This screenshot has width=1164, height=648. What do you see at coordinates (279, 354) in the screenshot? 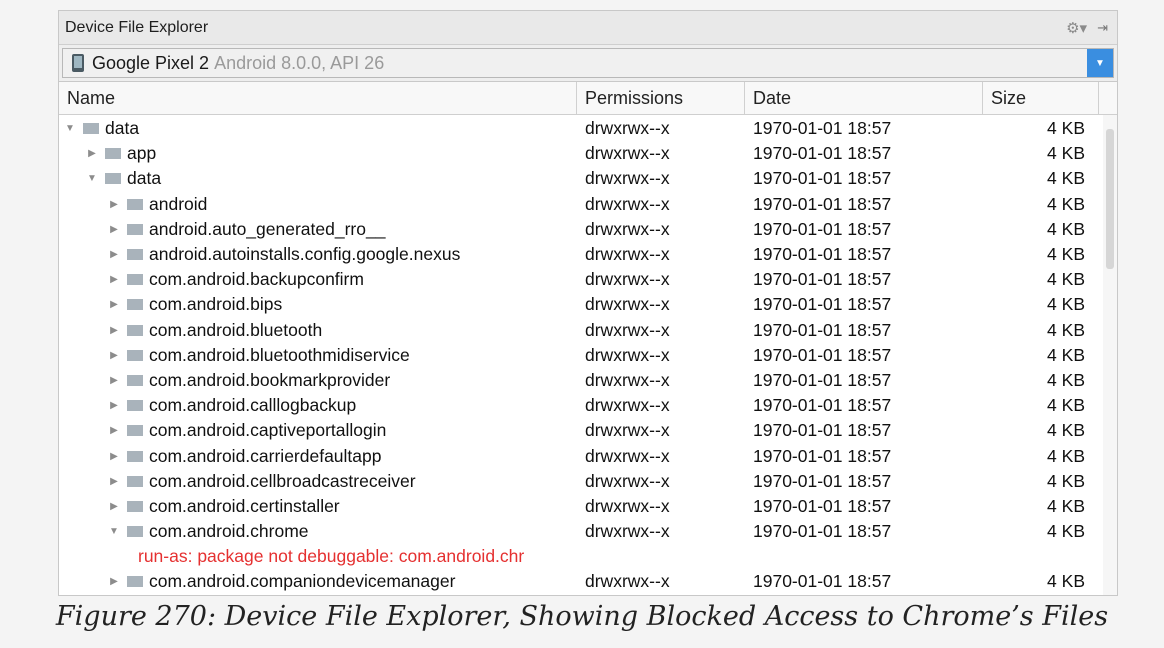
I see `row-name: com.android.bluetoothmidiservice` at bounding box center [279, 354].